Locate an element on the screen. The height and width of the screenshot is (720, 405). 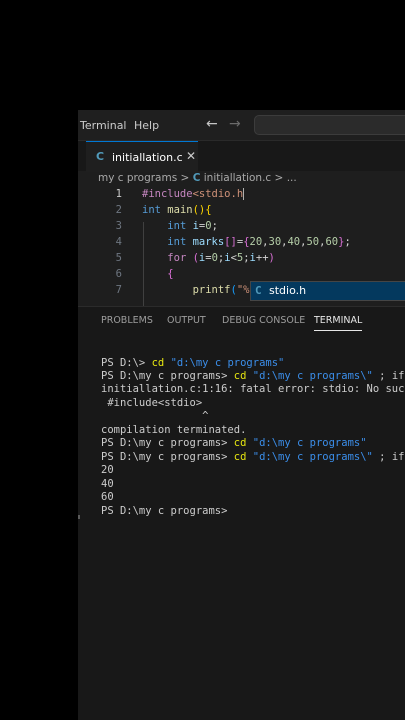
menu-terminal: Terminal is located at coordinates (103, 125).